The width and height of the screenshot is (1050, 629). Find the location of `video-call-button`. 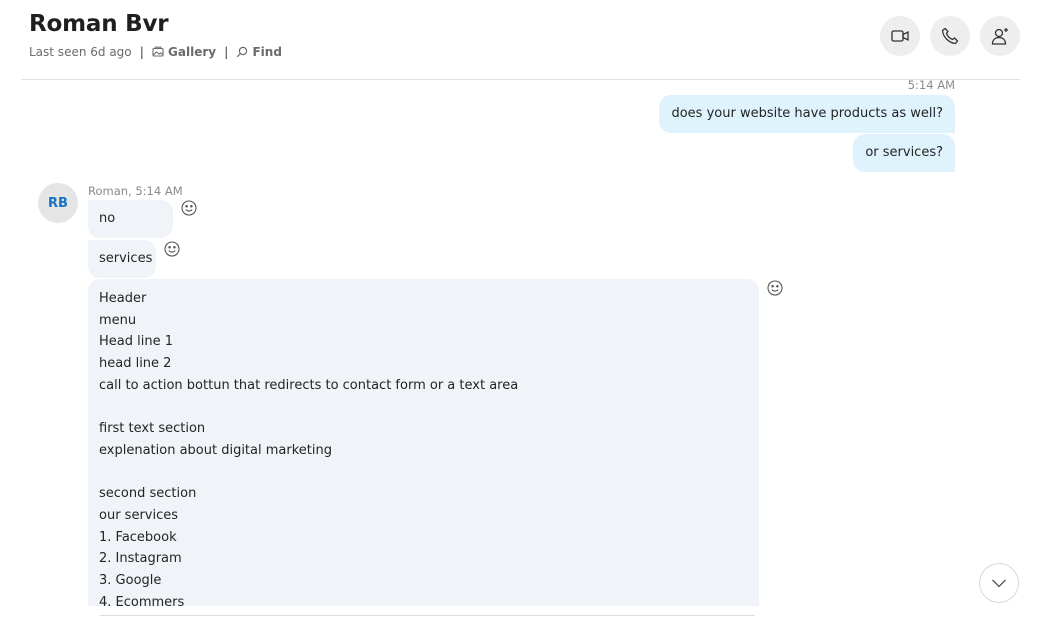

video-call-button is located at coordinates (900, 36).